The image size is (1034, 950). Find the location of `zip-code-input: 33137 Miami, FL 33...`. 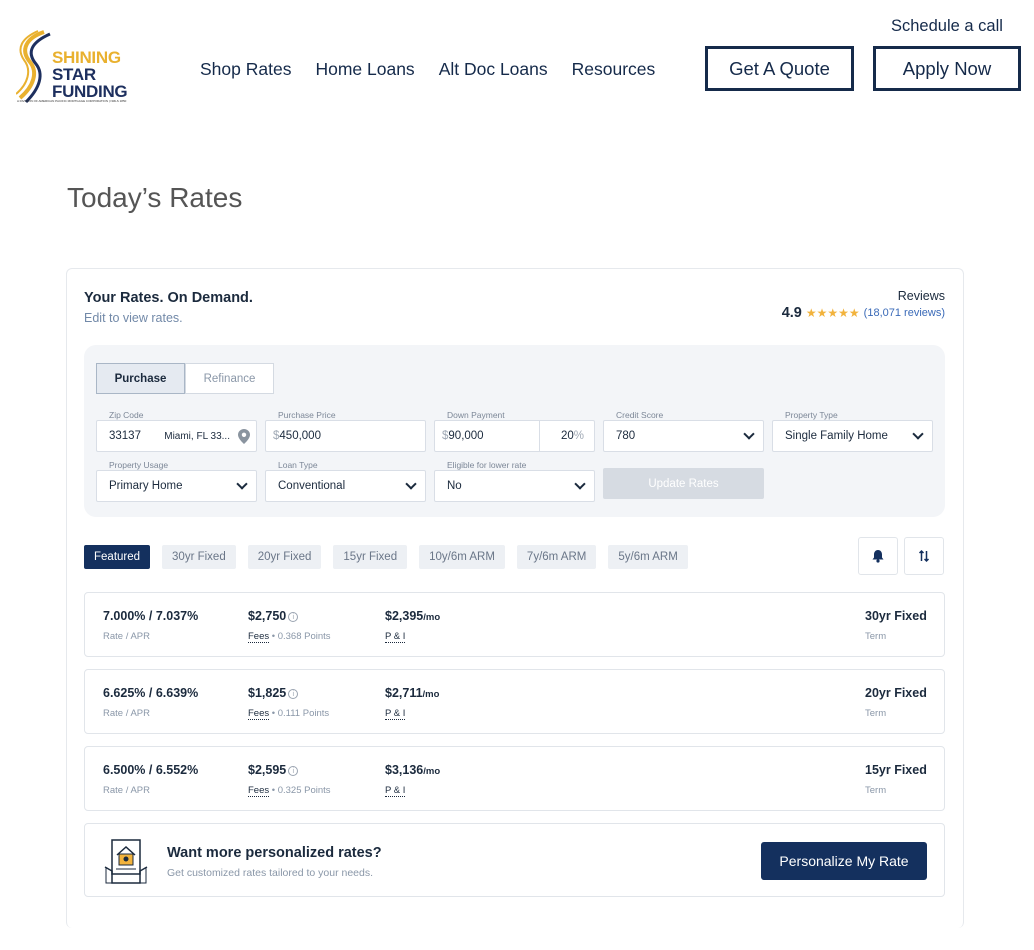

zip-code-input: 33137 Miami, FL 33... is located at coordinates (176, 436).